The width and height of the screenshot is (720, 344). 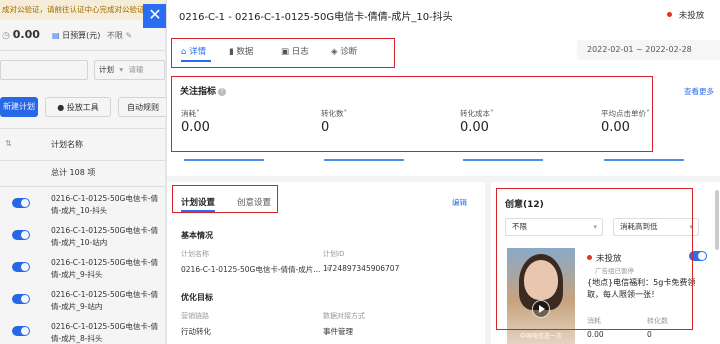 What do you see at coordinates (412, 114) in the screenshot?
I see `highlight-metrics` at bounding box center [412, 114].